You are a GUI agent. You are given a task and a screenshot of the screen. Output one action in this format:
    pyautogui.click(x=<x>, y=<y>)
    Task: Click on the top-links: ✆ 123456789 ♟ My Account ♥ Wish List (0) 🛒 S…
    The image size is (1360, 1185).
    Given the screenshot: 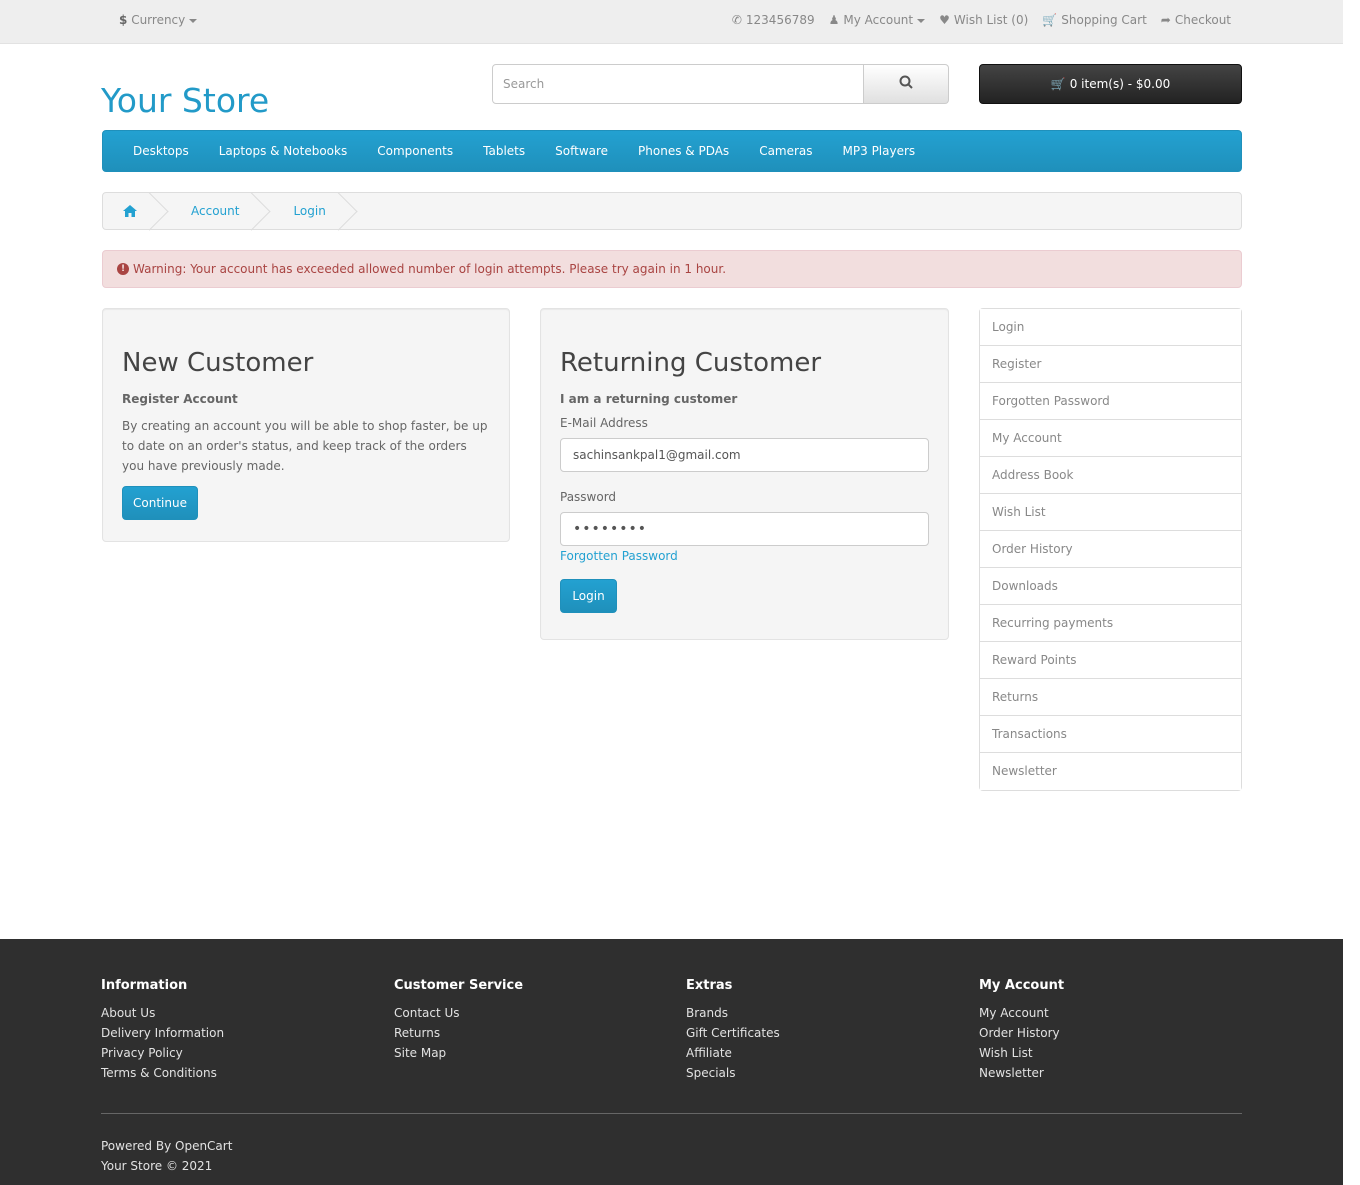 What is the action you would take?
    pyautogui.click(x=981, y=20)
    